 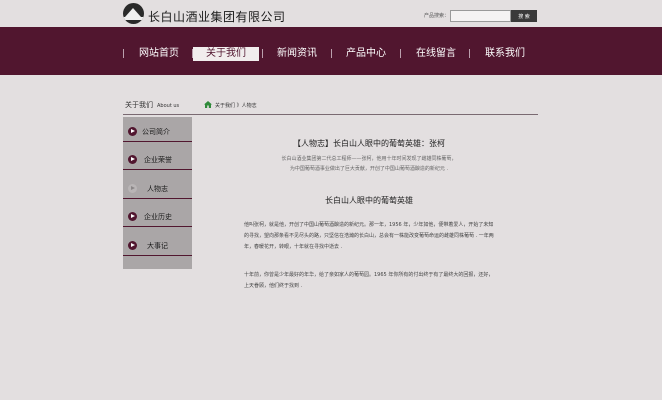 What do you see at coordinates (436, 54) in the screenshot?
I see `nav-item-message: 在线留言` at bounding box center [436, 54].